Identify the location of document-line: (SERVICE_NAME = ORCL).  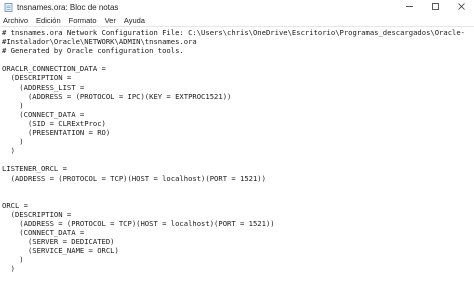
(60, 251).